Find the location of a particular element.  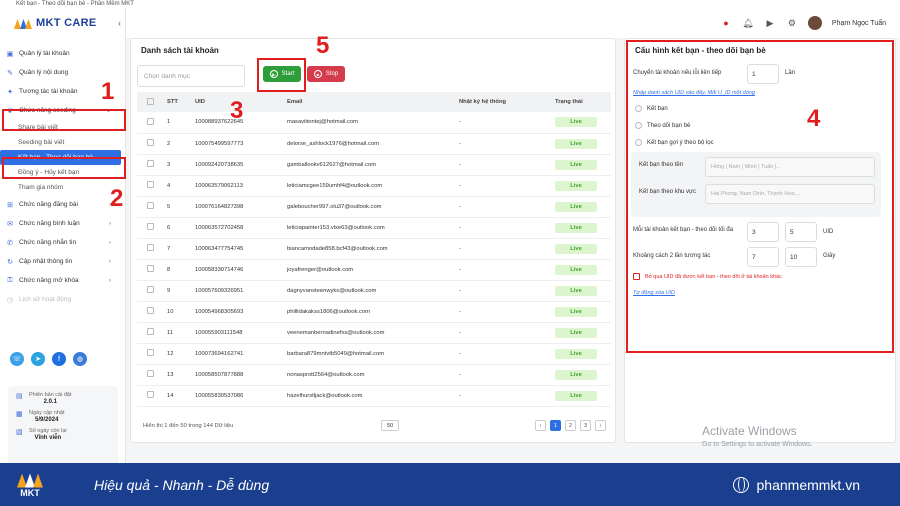

facebook-icon: f is located at coordinates (59, 359).